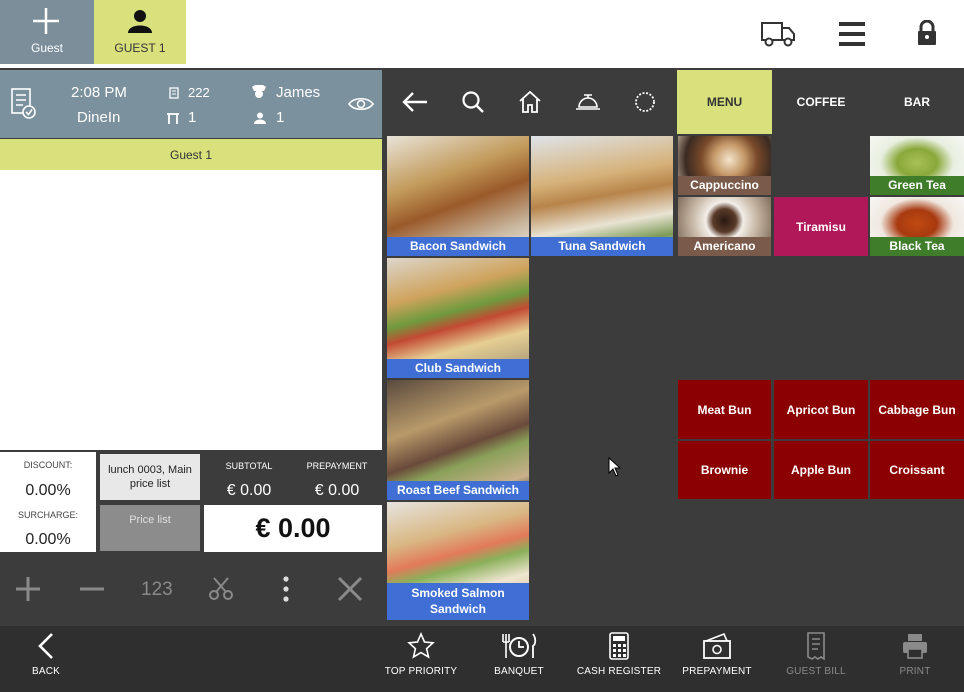 The height and width of the screenshot is (692, 964). I want to click on product-name: Tuna Sandwich, so click(602, 246).